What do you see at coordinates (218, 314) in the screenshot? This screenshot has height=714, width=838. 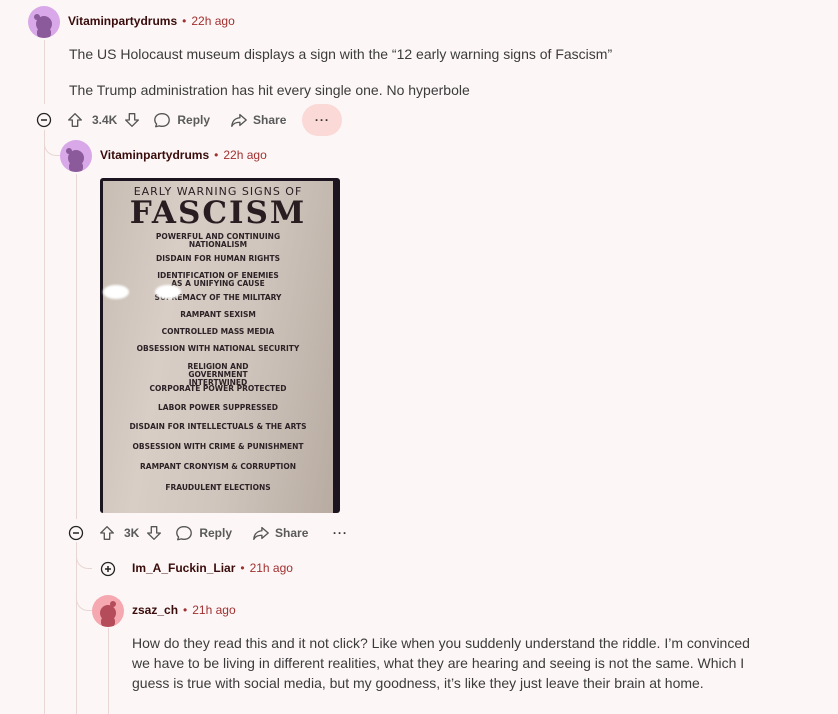 I see `sign-item: RAMPANT SEXISM` at bounding box center [218, 314].